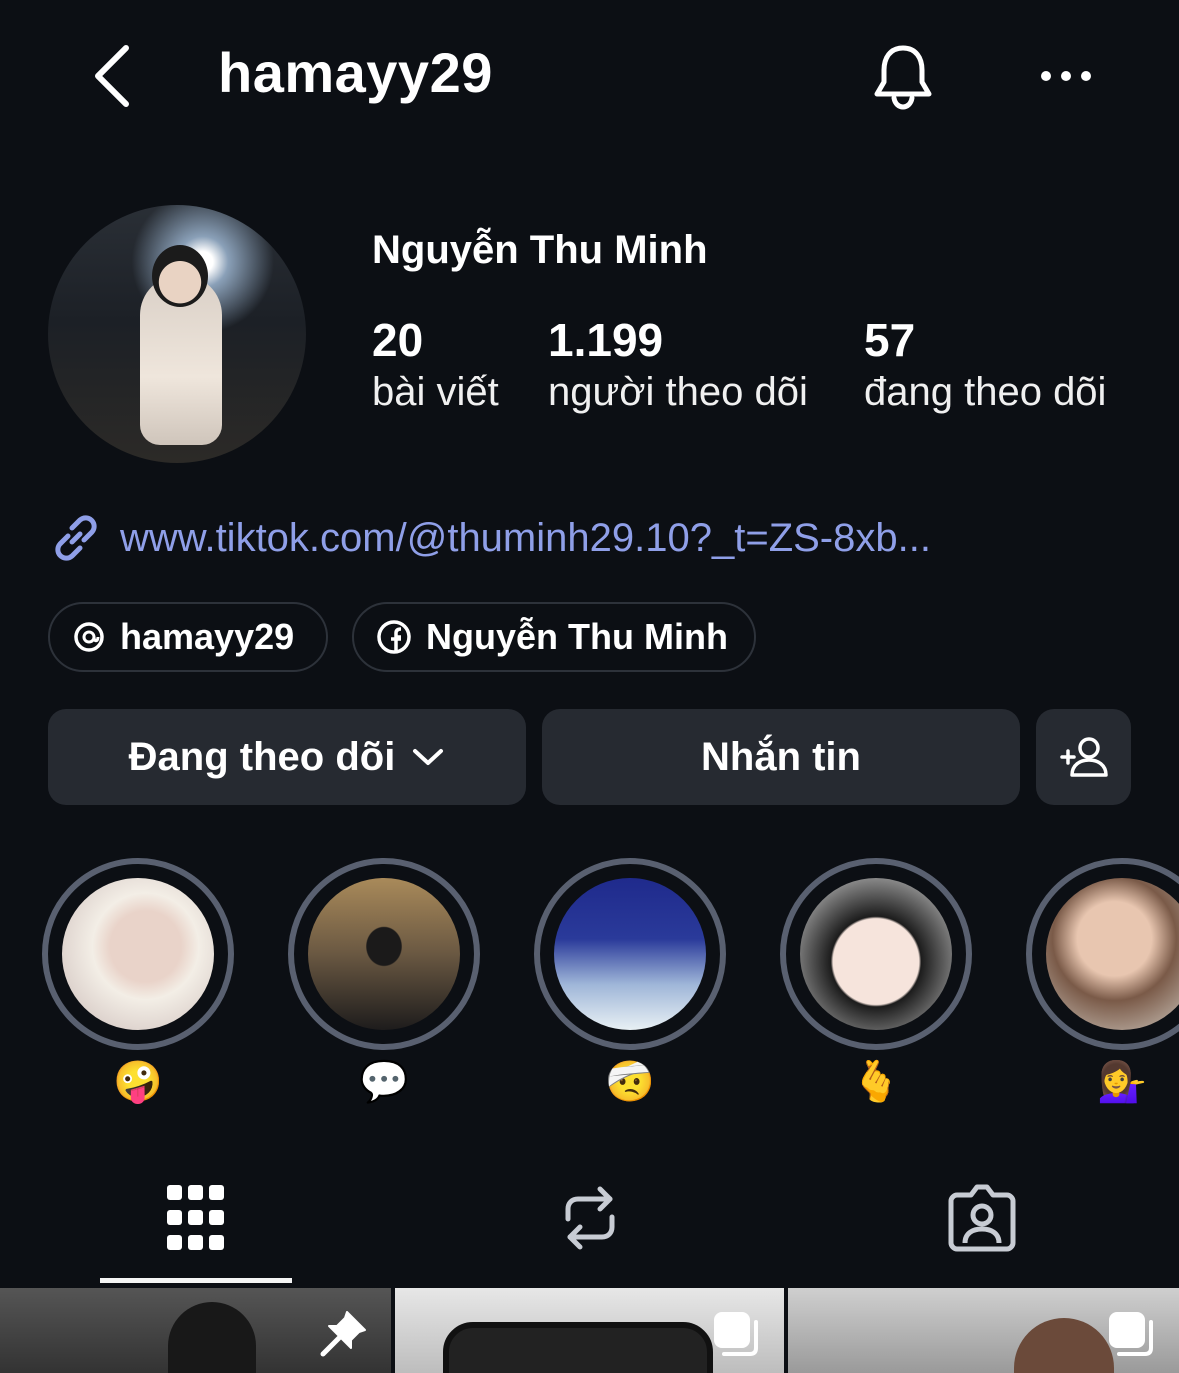 This screenshot has width=1179, height=1373. What do you see at coordinates (678, 392) in the screenshot?
I see `followers-label: người theo dõi` at bounding box center [678, 392].